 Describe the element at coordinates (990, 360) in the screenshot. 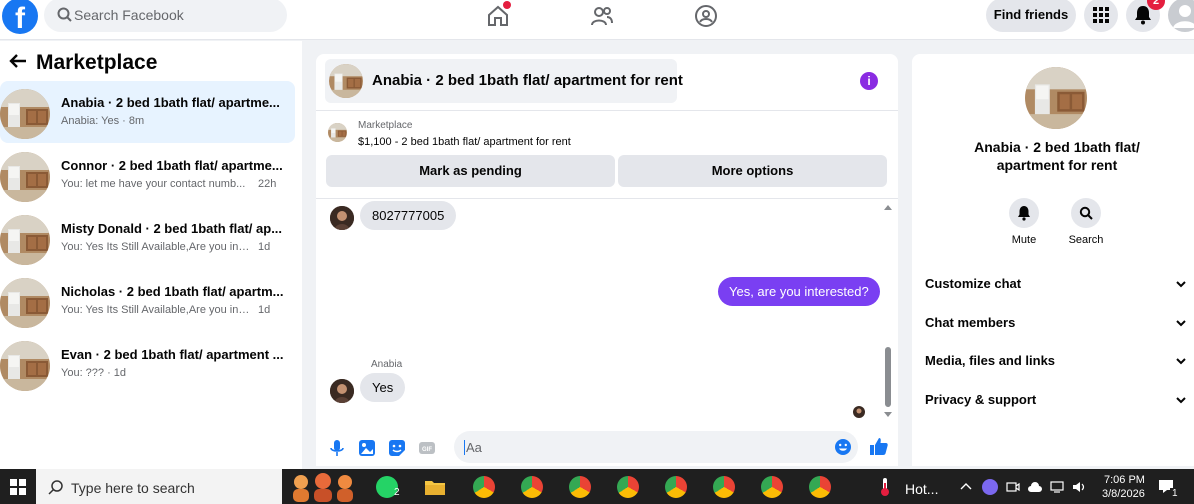

I see `section-label: Media, files and links` at that location.